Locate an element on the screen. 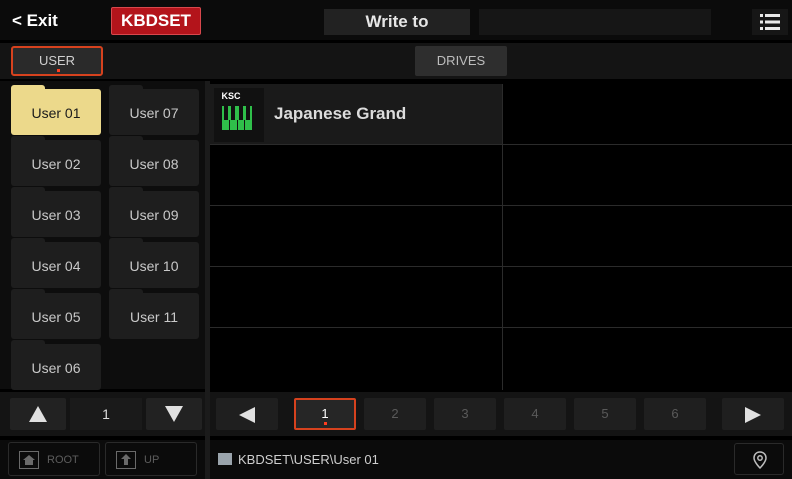  triangle-left-icon is located at coordinates (247, 415).